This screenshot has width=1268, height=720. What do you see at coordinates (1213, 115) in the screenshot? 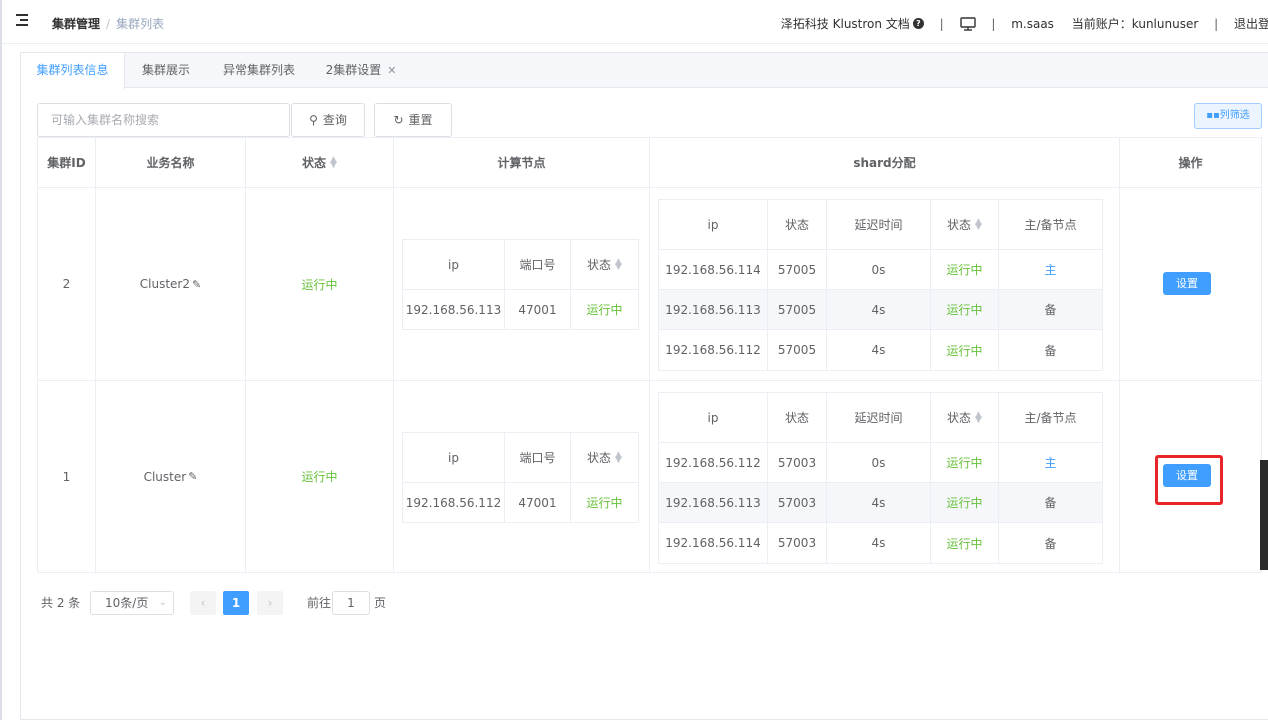
I see `grid-icon: ▪▪` at bounding box center [1213, 115].